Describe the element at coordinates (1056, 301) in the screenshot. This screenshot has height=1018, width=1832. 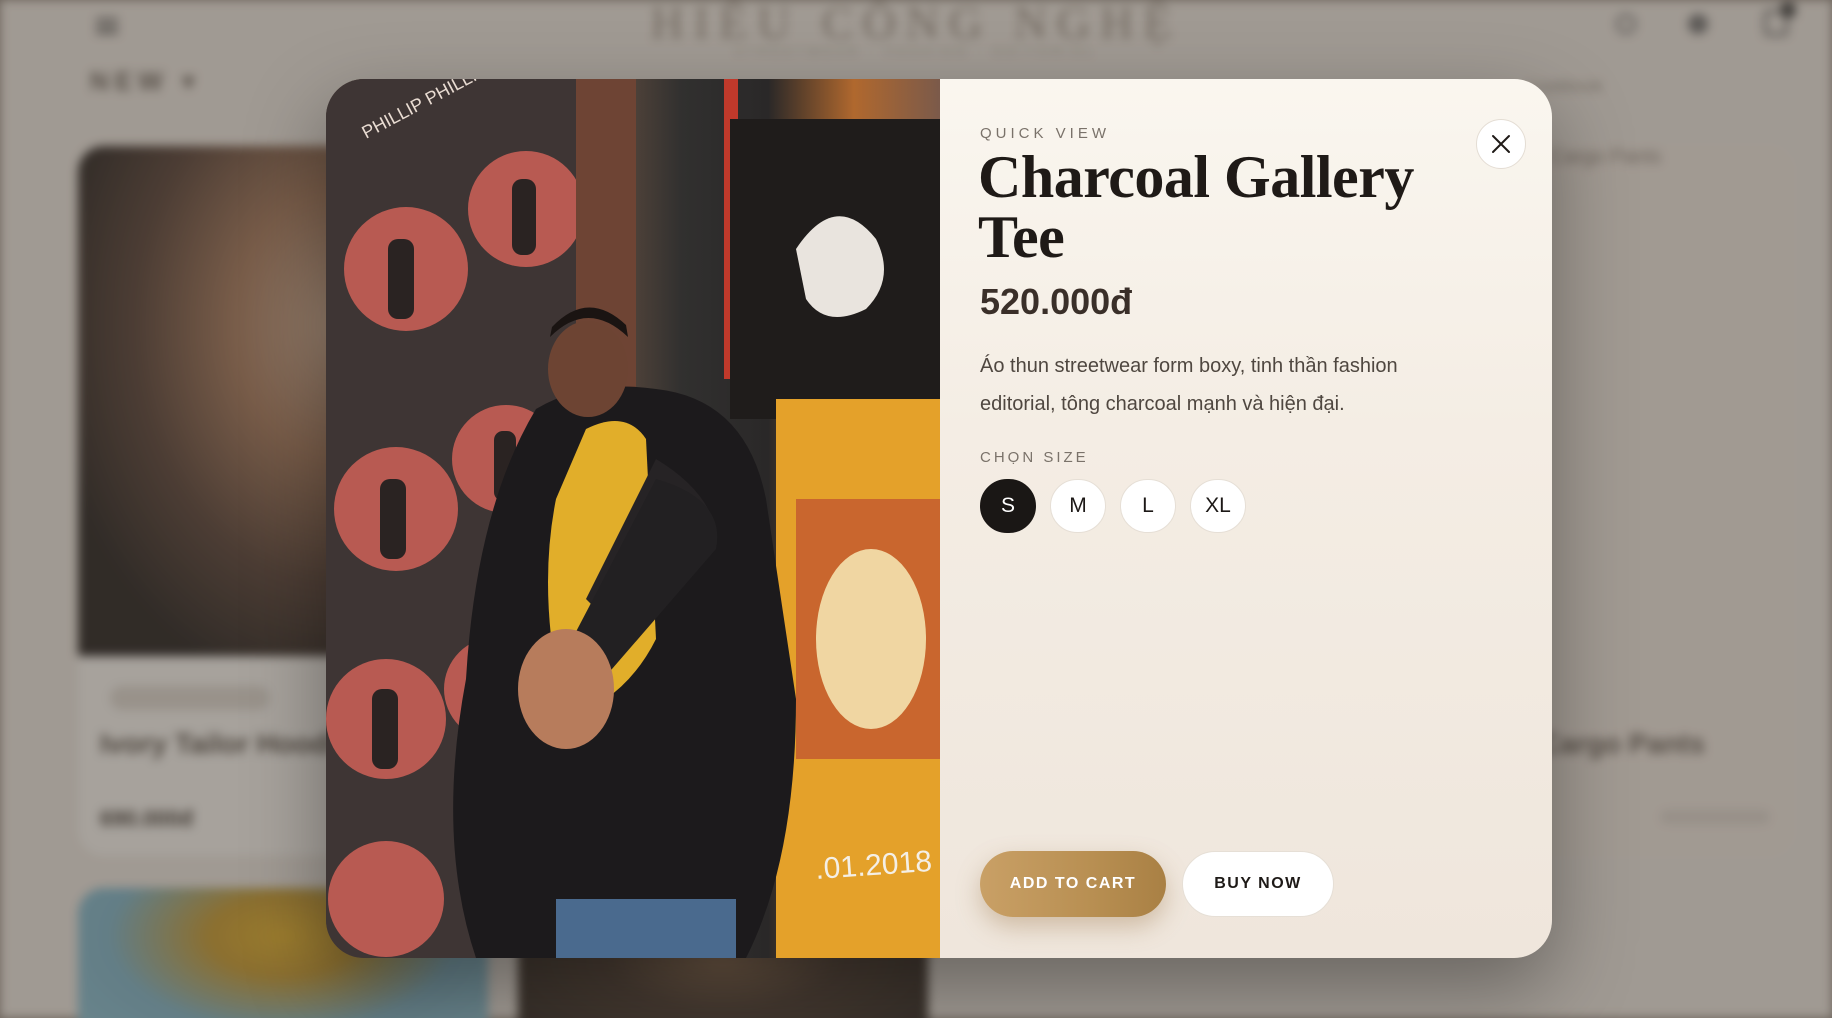
I see `product-price: 520.000đ` at that location.